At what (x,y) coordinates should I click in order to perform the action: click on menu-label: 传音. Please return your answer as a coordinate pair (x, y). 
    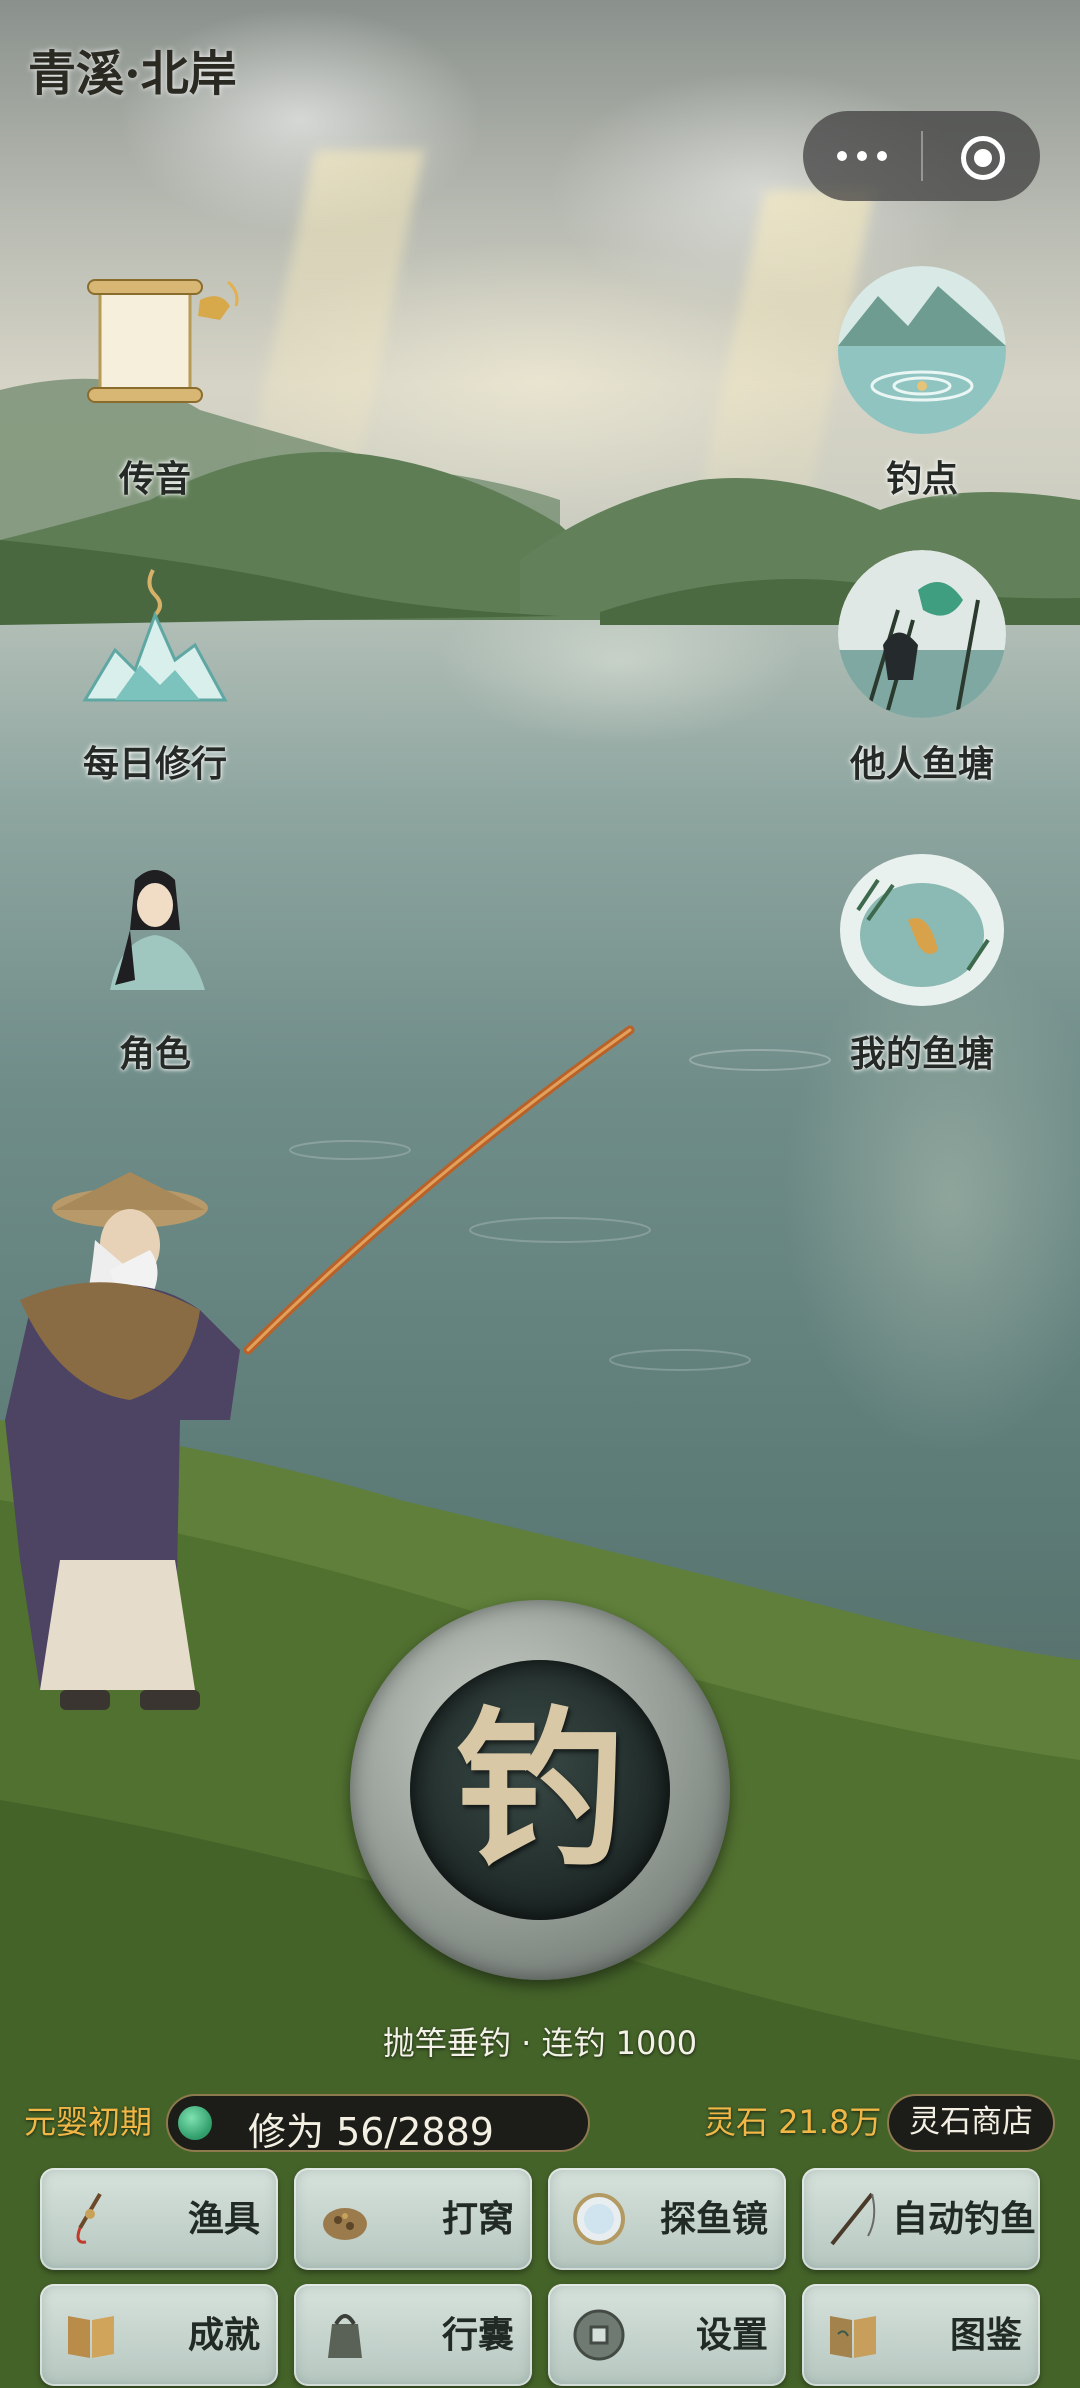
    Looking at the image, I should click on (155, 479).